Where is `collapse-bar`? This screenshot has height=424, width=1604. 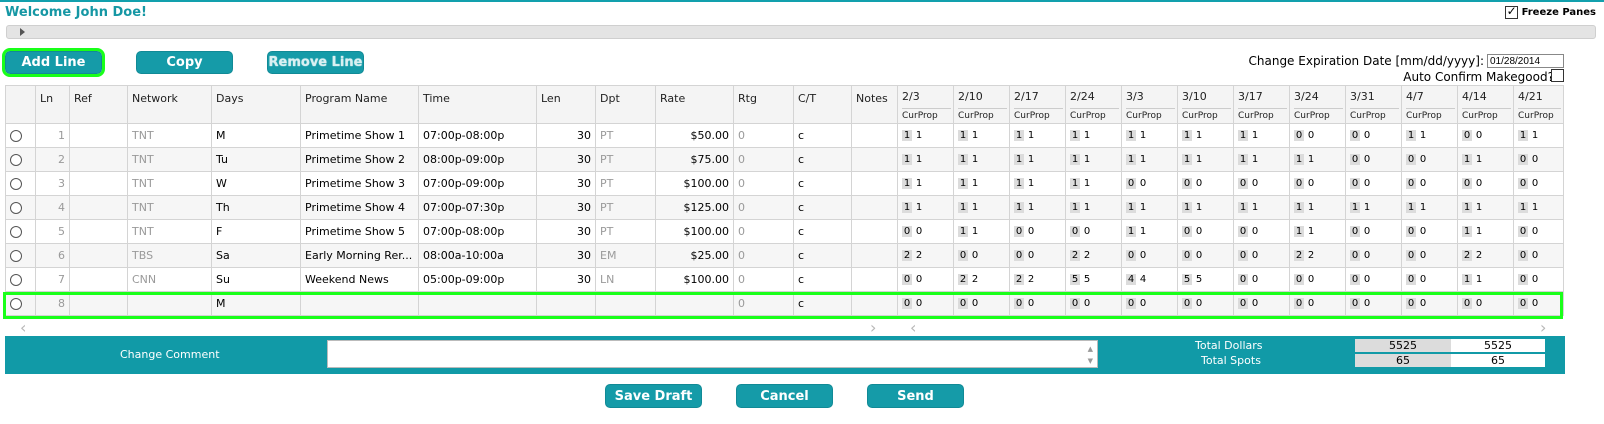 collapse-bar is located at coordinates (801, 32).